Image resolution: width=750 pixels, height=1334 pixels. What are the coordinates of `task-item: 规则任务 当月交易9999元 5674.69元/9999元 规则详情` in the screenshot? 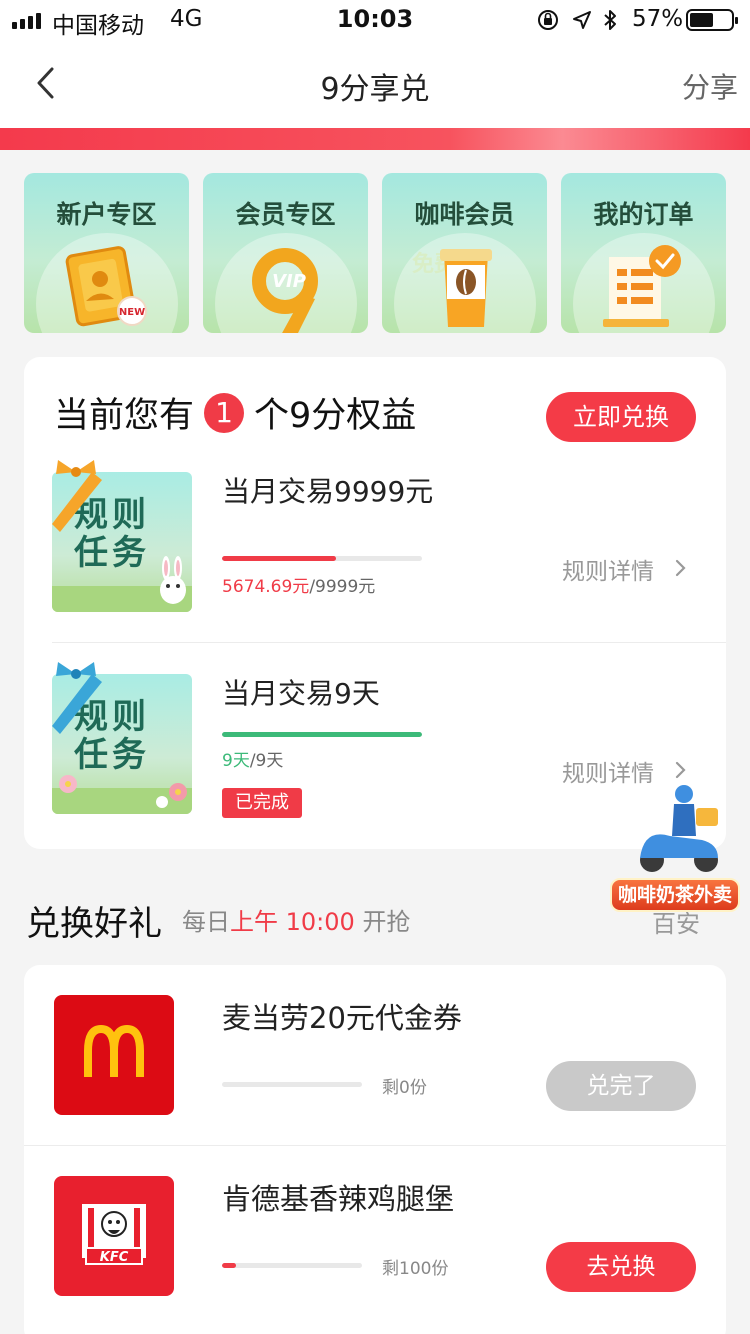 It's located at (375, 552).